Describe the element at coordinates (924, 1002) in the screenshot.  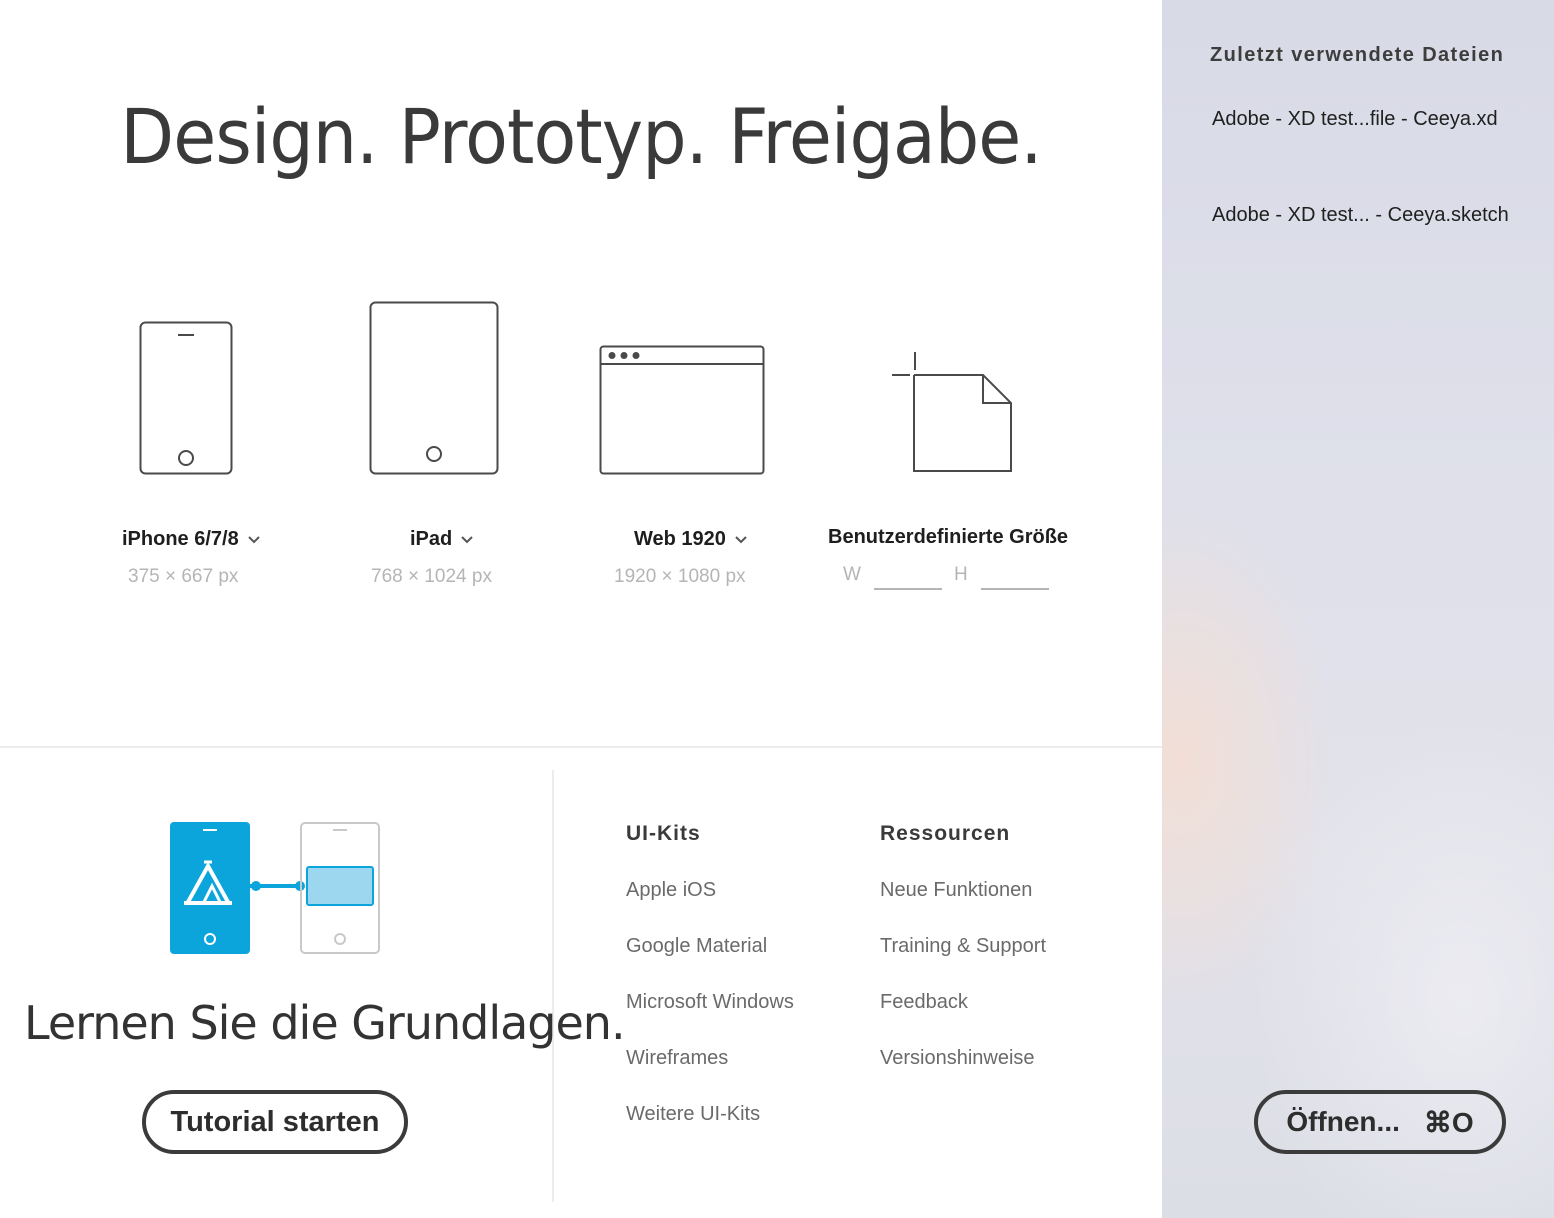
I see `link-feedback: Feedback` at that location.